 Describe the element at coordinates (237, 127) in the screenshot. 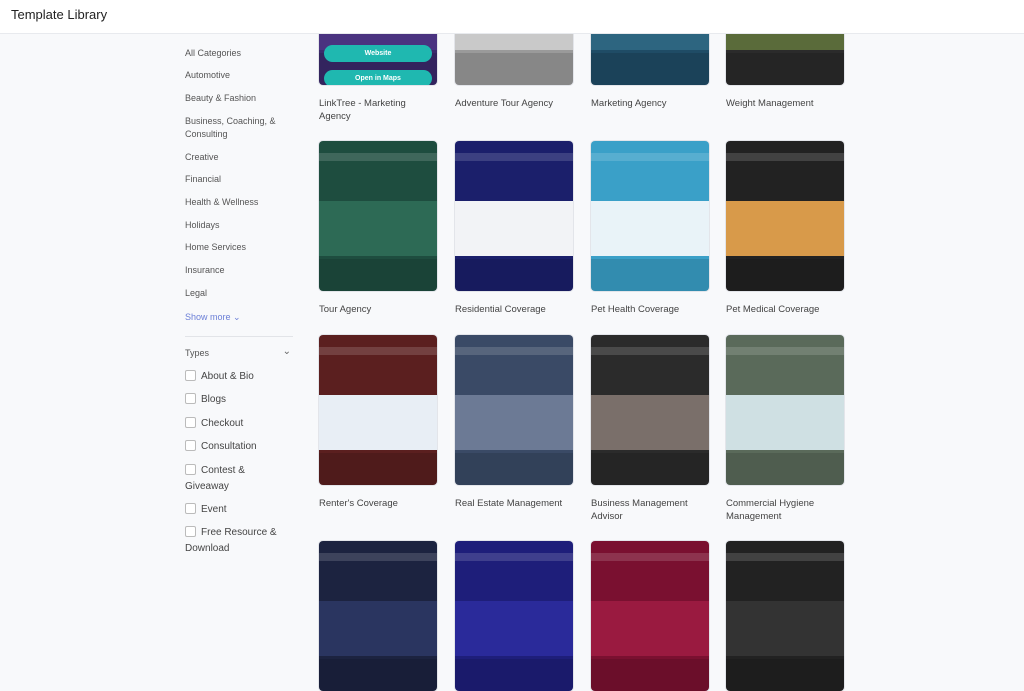

I see `category-business: Business, Coaching, & Consulting` at that location.